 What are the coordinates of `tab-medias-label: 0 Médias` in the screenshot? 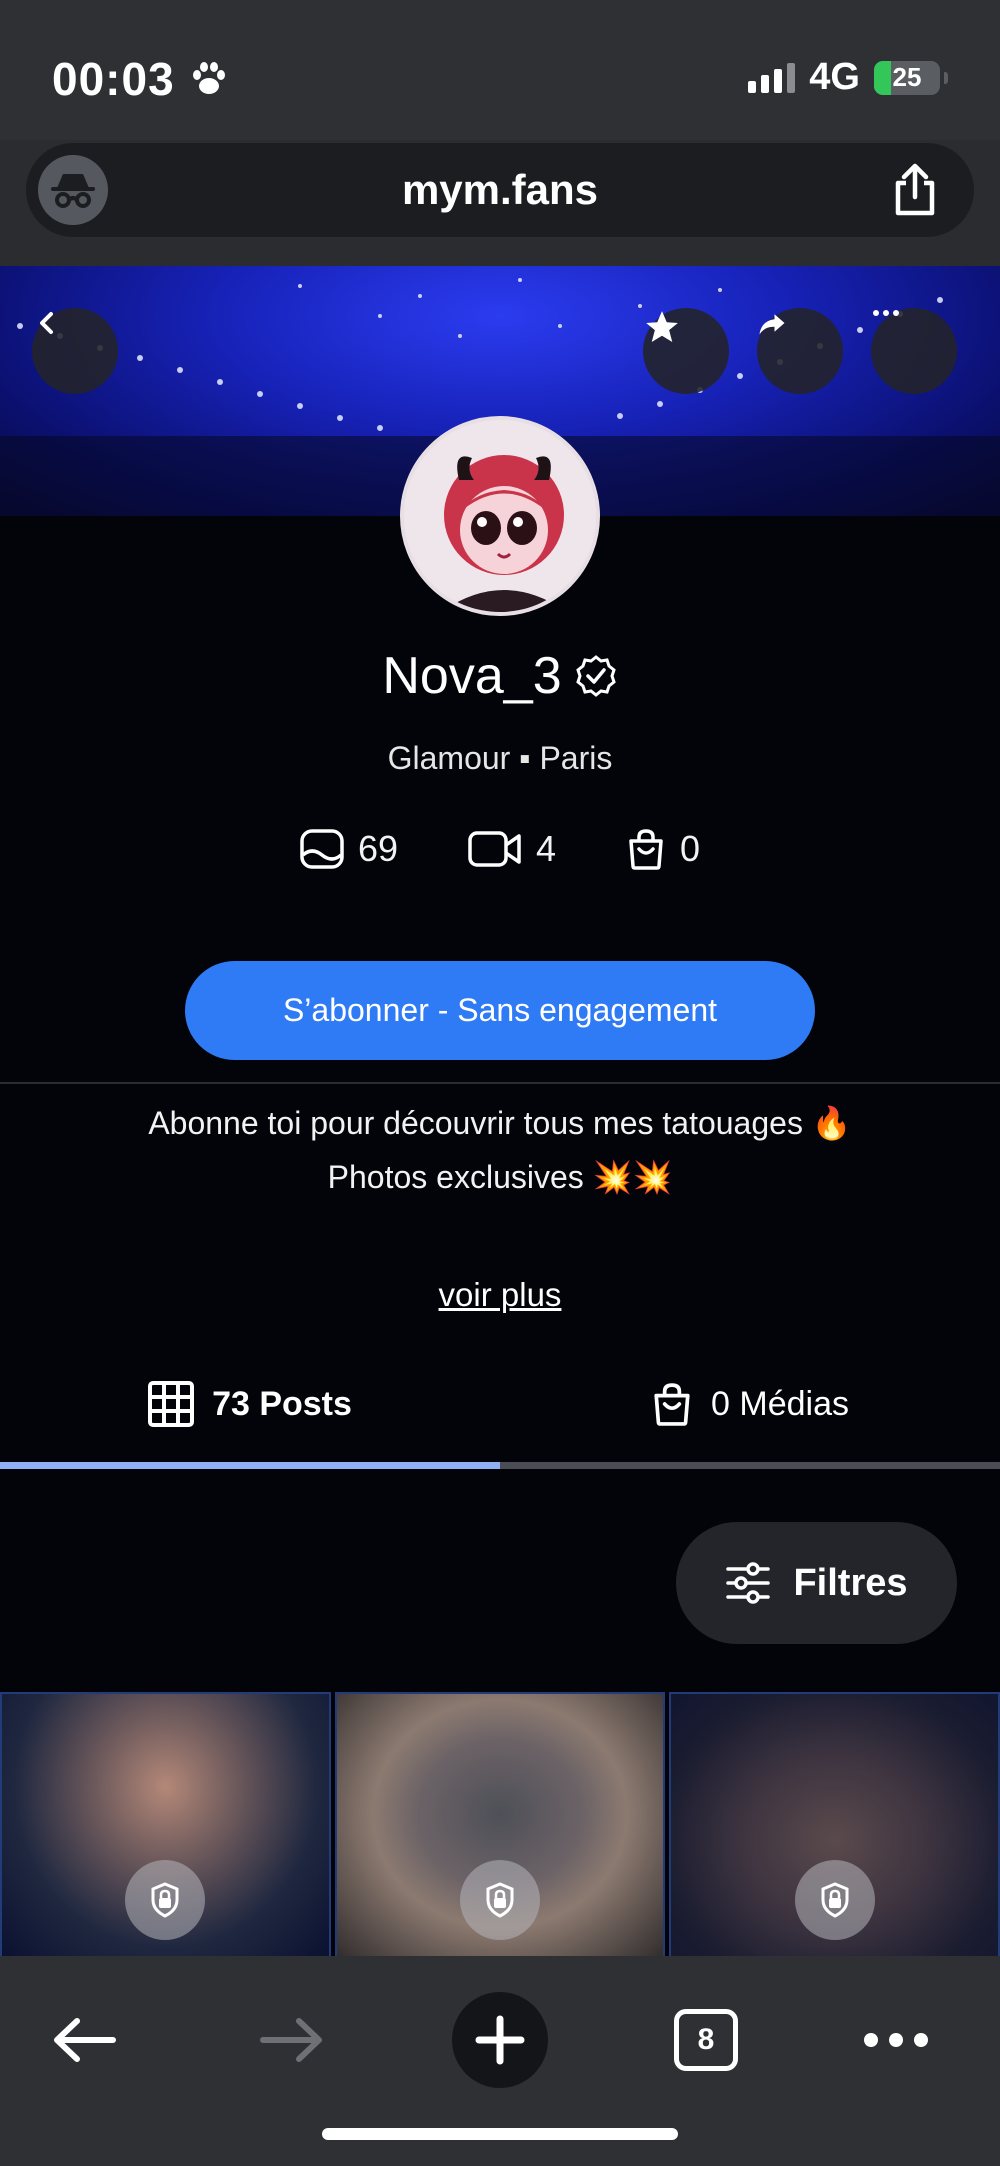 It's located at (780, 1403).